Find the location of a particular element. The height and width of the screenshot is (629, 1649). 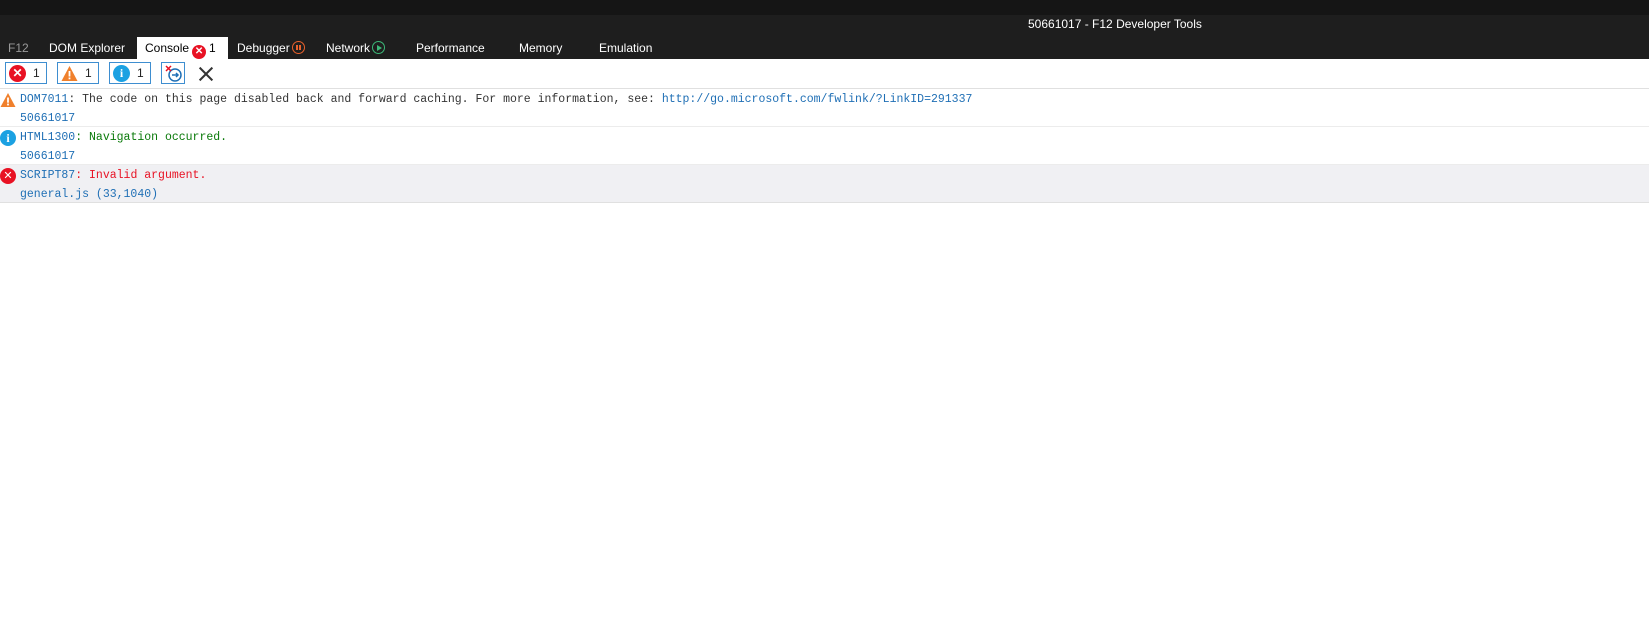

pause-icon is located at coordinates (298, 47).